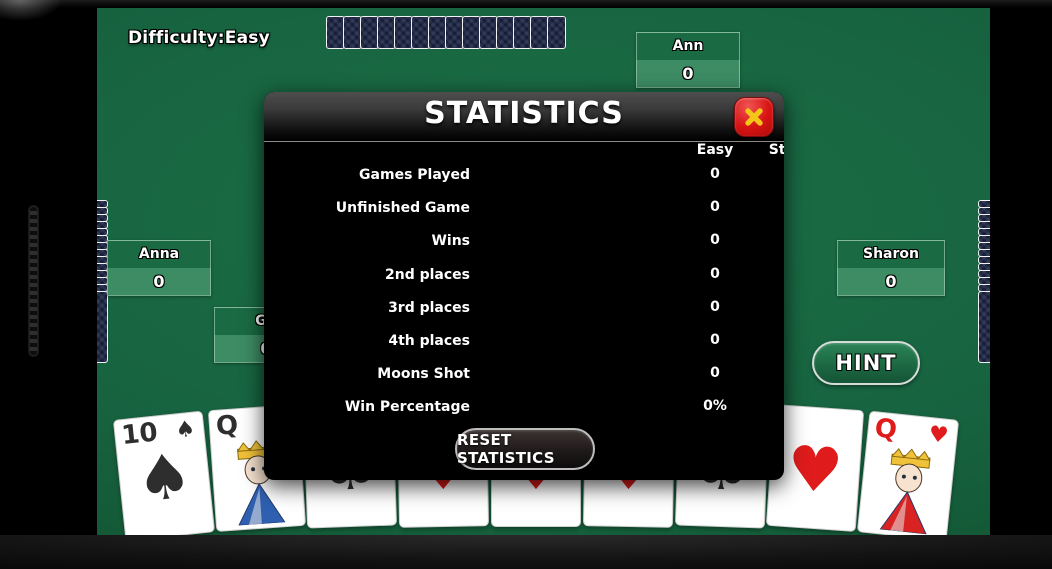 The width and height of the screenshot is (1052, 569). What do you see at coordinates (423, 374) in the screenshot?
I see `row-label: Moons Shot` at bounding box center [423, 374].